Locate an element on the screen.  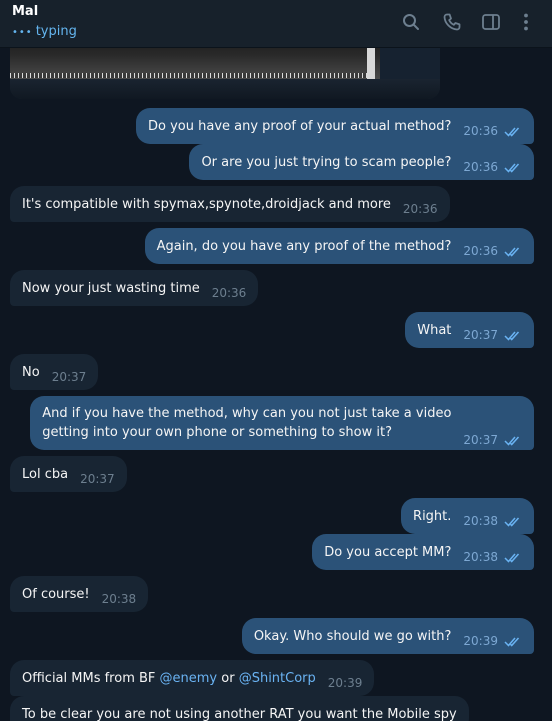
incoming-message: Now your just wasting time 20:36 is located at coordinates (134, 288).